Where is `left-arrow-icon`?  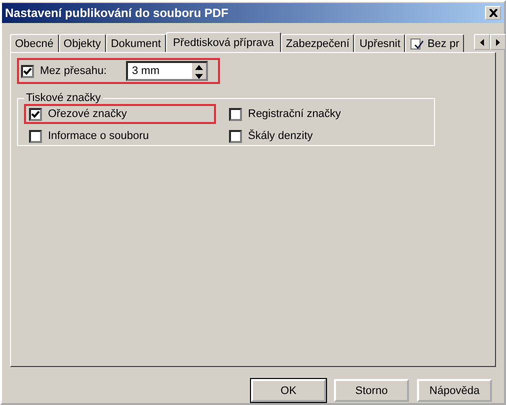 left-arrow-icon is located at coordinates (482, 42).